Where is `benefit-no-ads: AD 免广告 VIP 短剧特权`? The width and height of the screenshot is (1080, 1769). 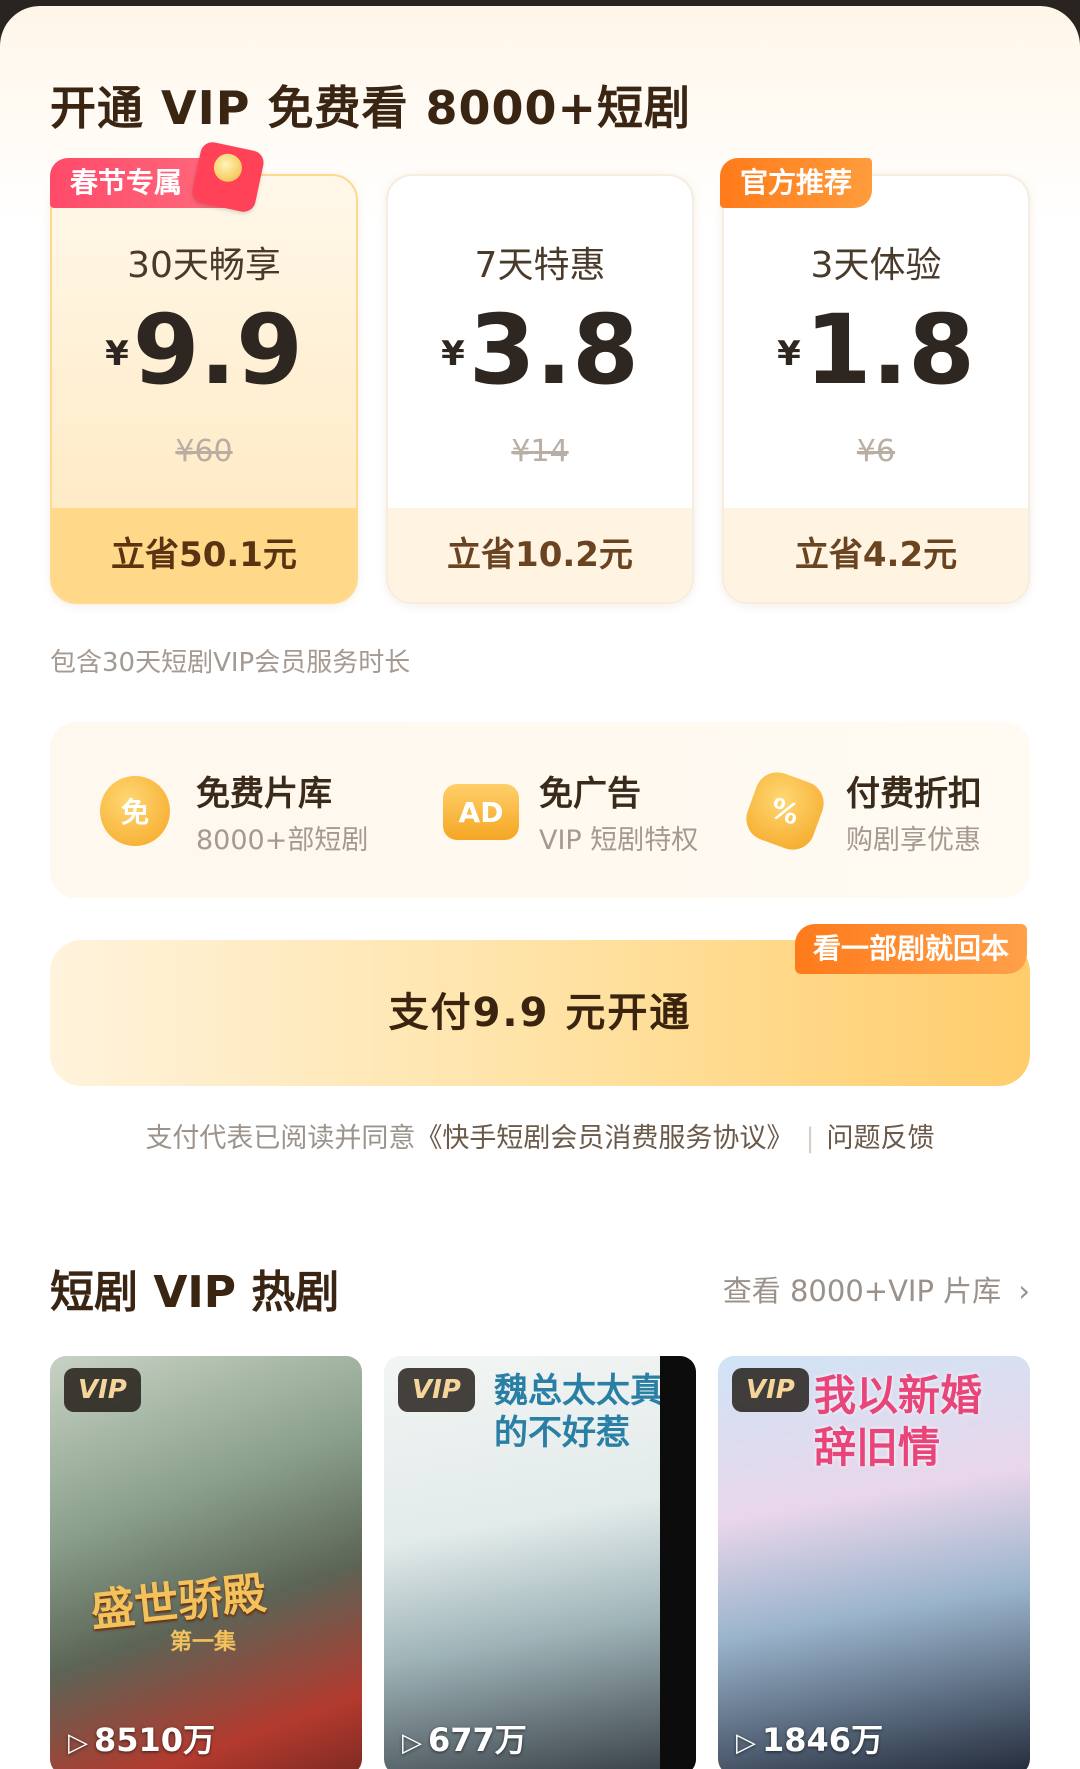 benefit-no-ads: AD 免广告 VIP 短剧特权 is located at coordinates (588, 810).